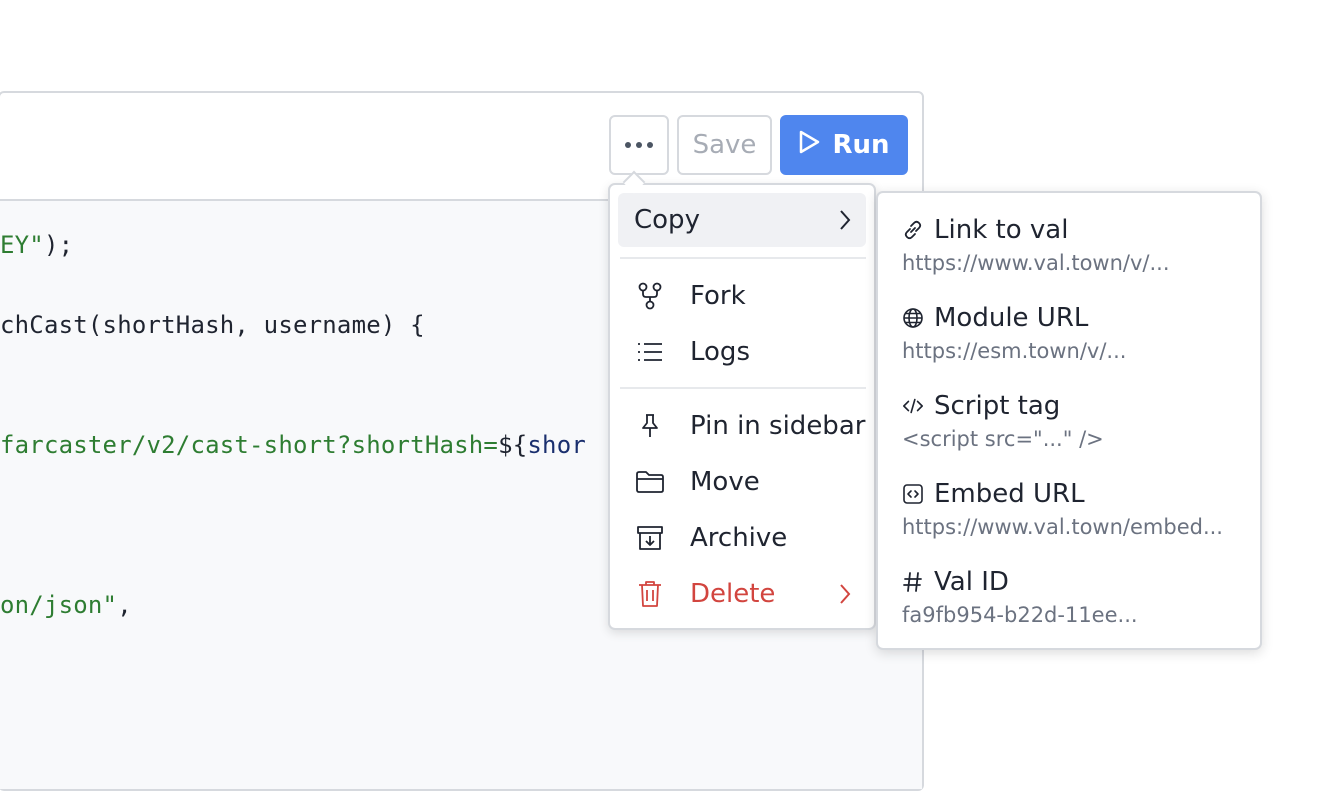 Image resolution: width=1322 pixels, height=791 pixels. I want to click on save-button: Save, so click(724, 145).